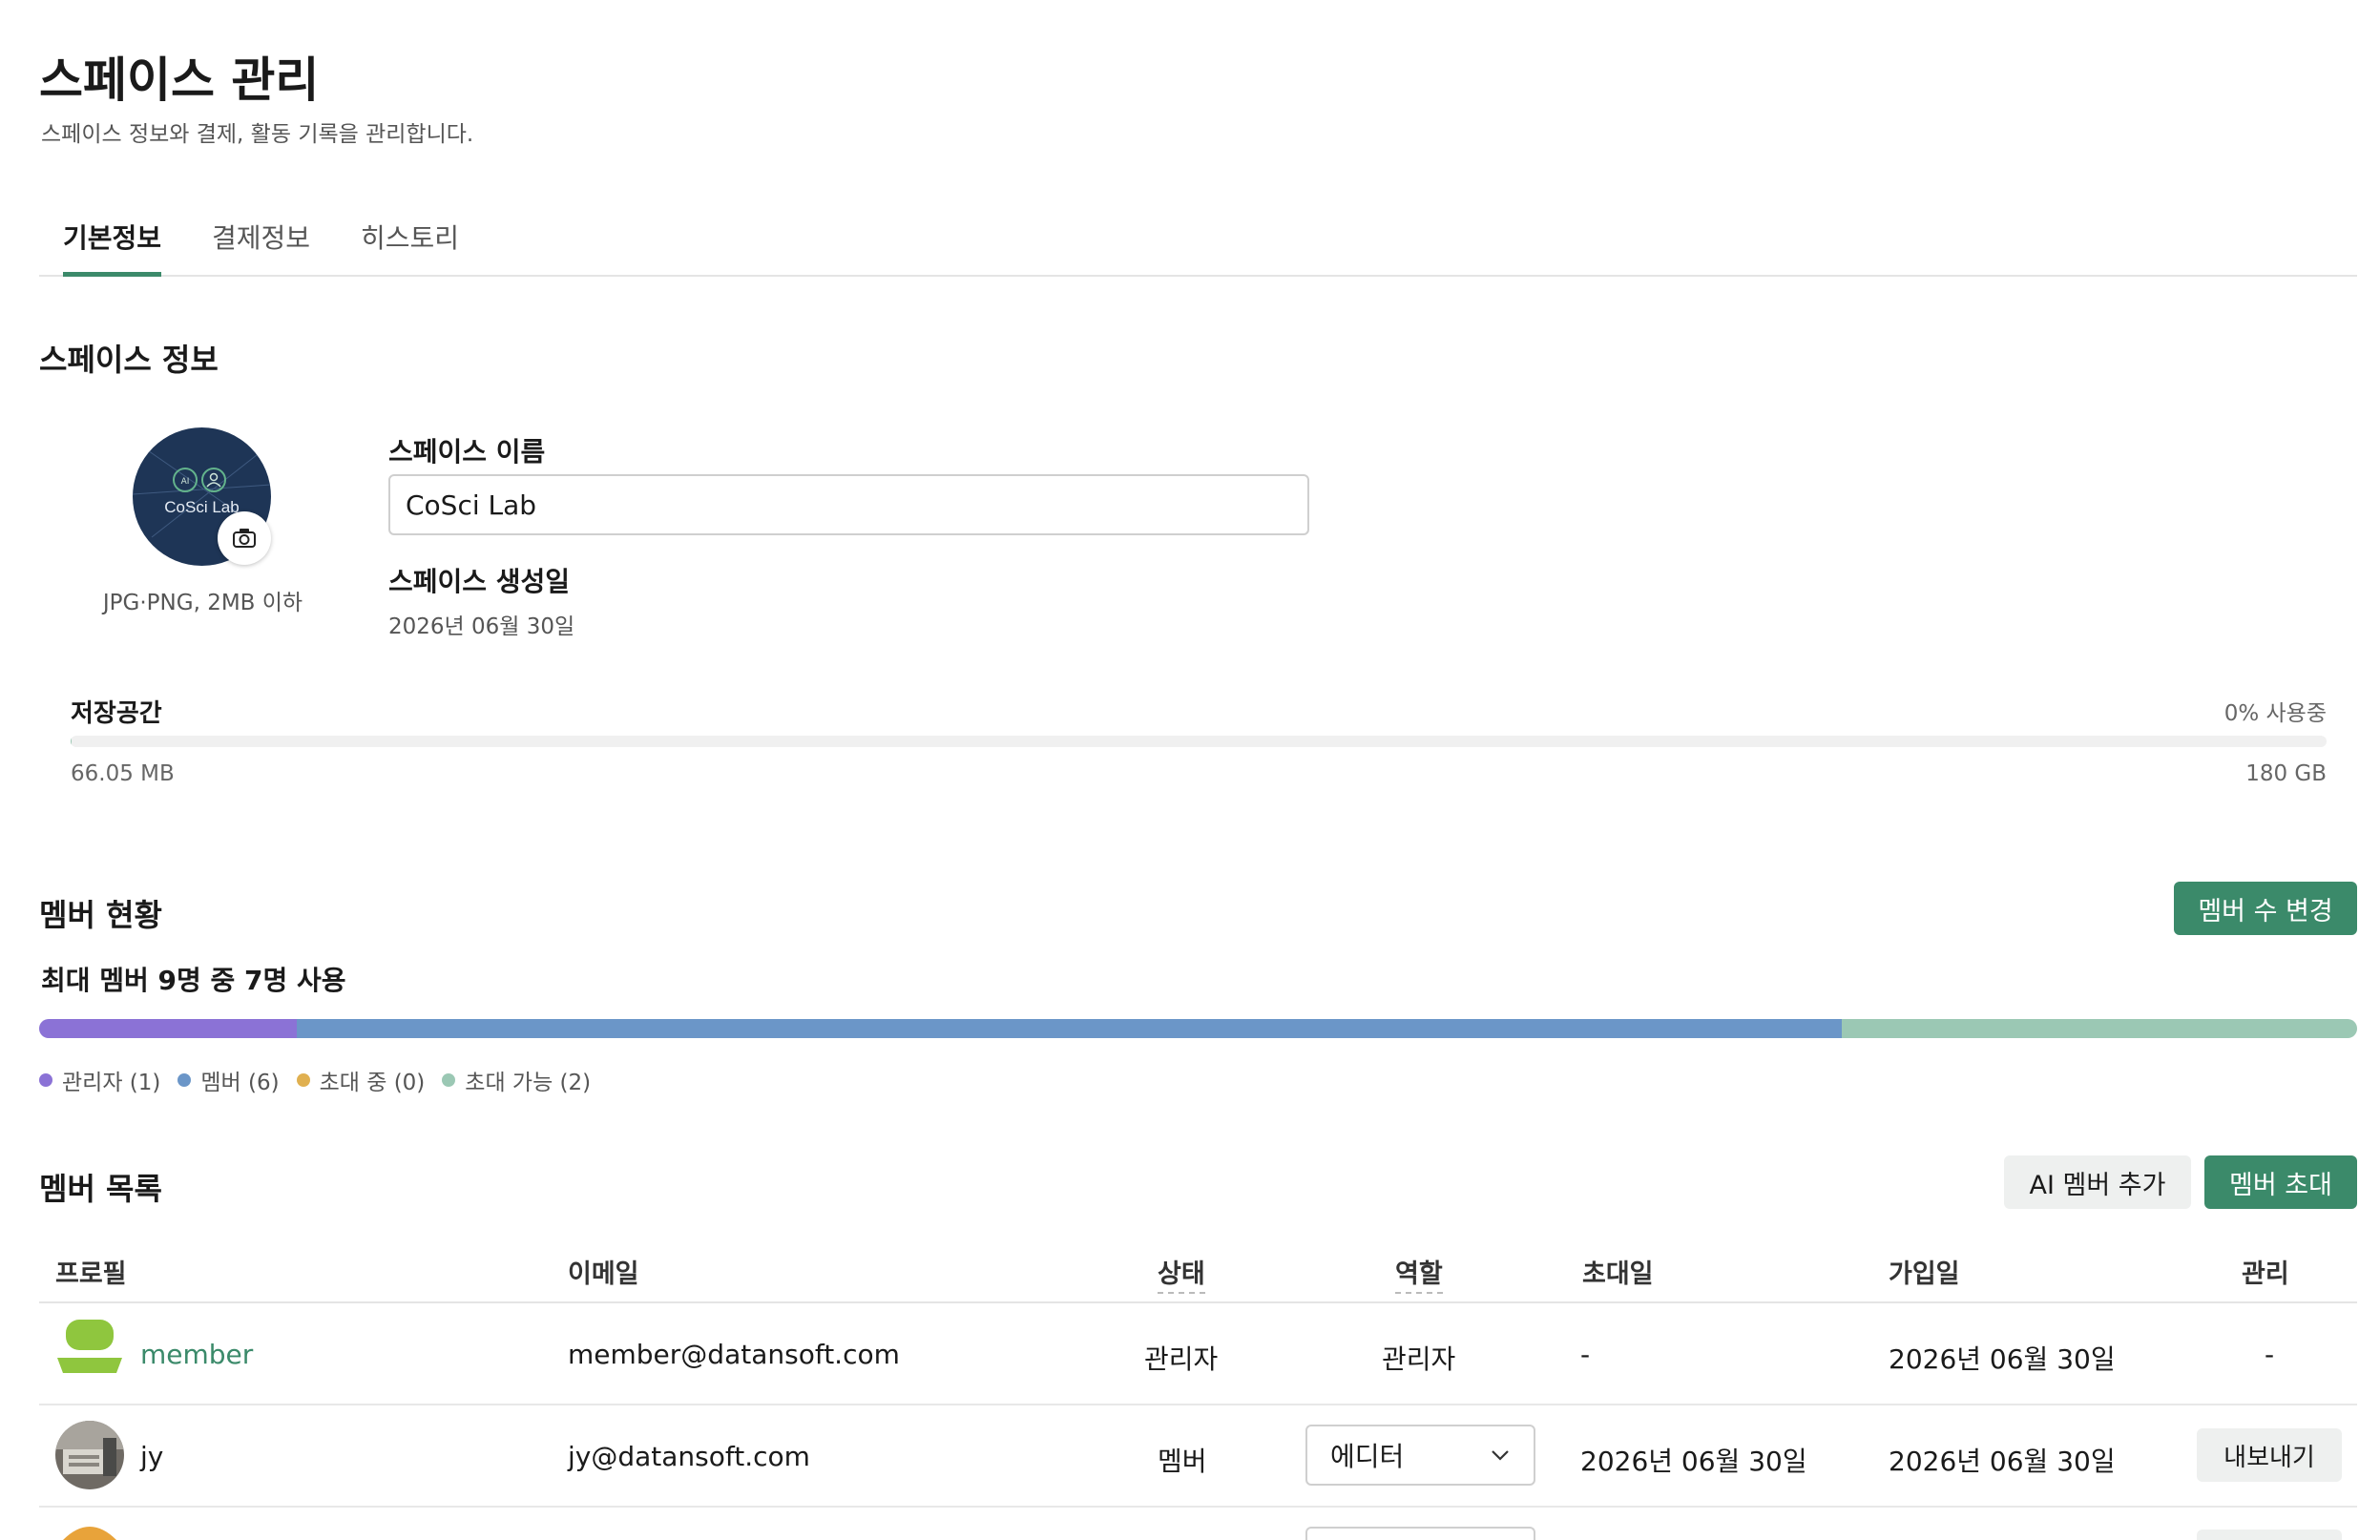 The width and height of the screenshot is (2380, 1540). I want to click on camera-icon, so click(244, 539).